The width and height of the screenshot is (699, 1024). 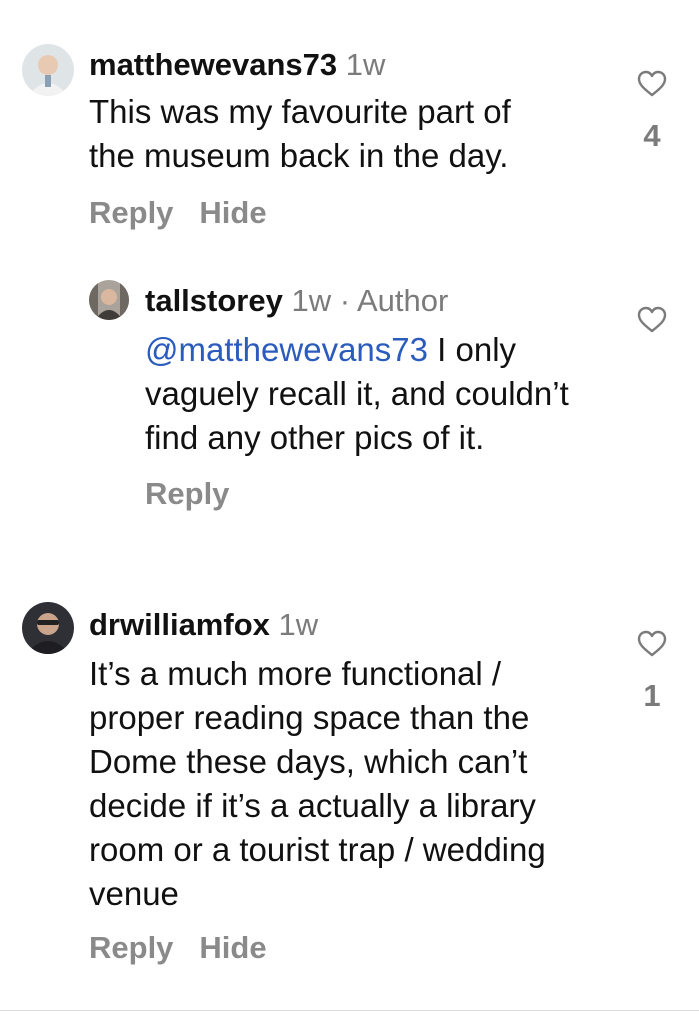 I want to click on comment-text-line: This was my favourite part of, so click(x=300, y=111).